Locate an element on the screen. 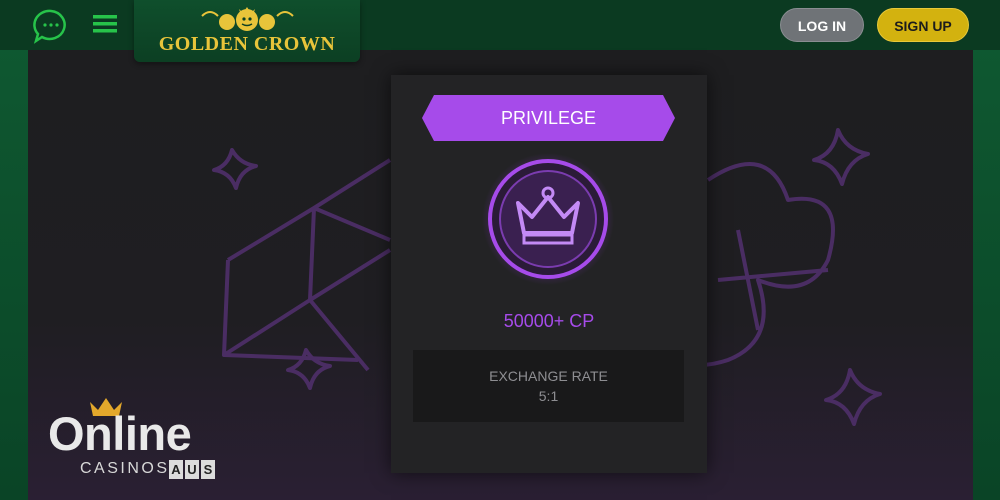  watermark-online: Online is located at coordinates (120, 433).